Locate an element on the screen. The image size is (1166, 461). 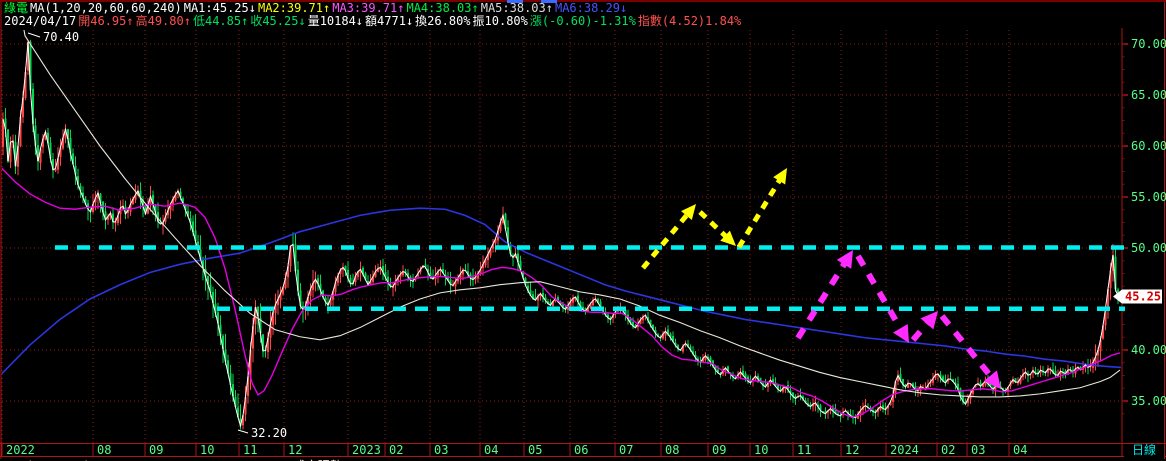
x-axis-tick: 2023 is located at coordinates (366, 450).